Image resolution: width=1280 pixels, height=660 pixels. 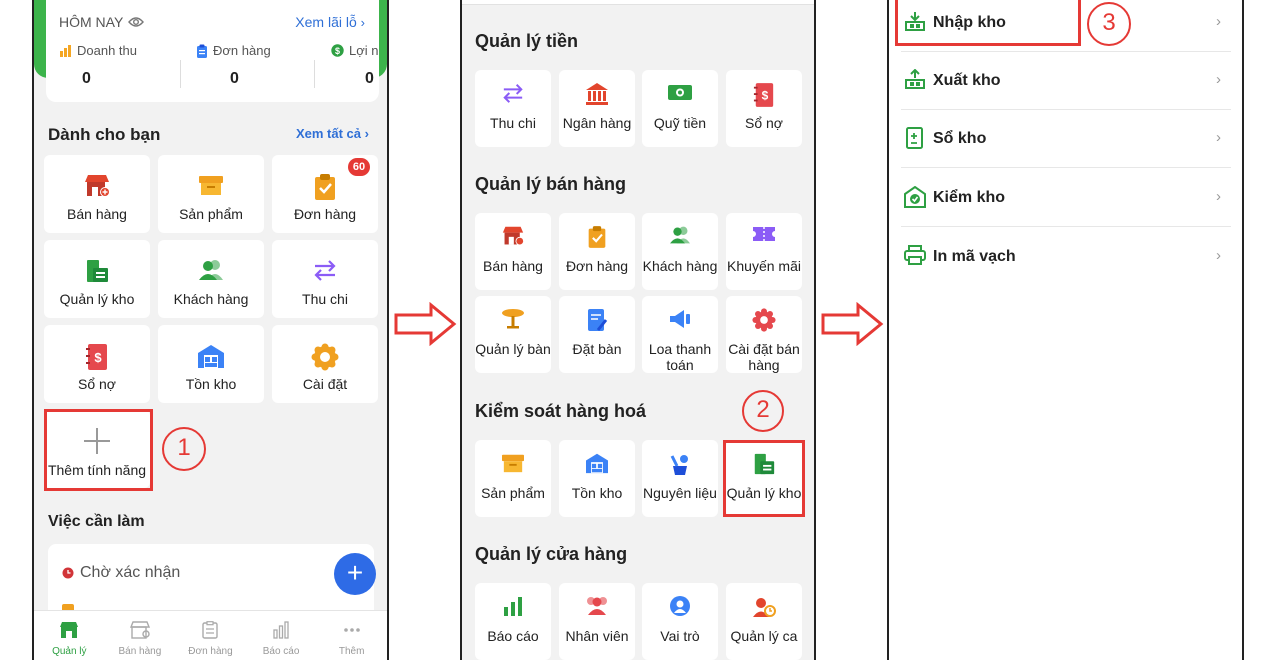 What do you see at coordinates (764, 334) in the screenshot?
I see `tile-cai-dat-ban-hang: Cài đặt bán hàng` at bounding box center [764, 334].